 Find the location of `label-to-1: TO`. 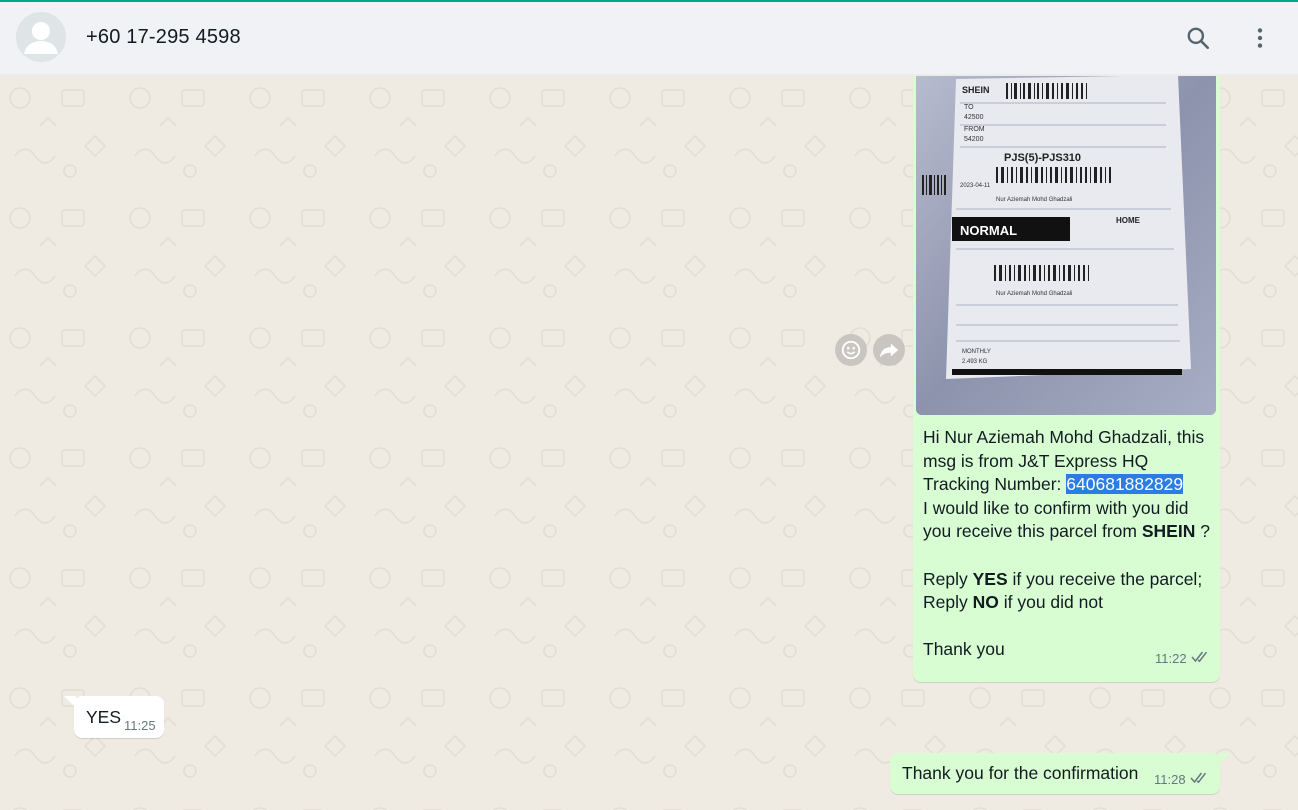

label-to-1: TO is located at coordinates (969, 107).